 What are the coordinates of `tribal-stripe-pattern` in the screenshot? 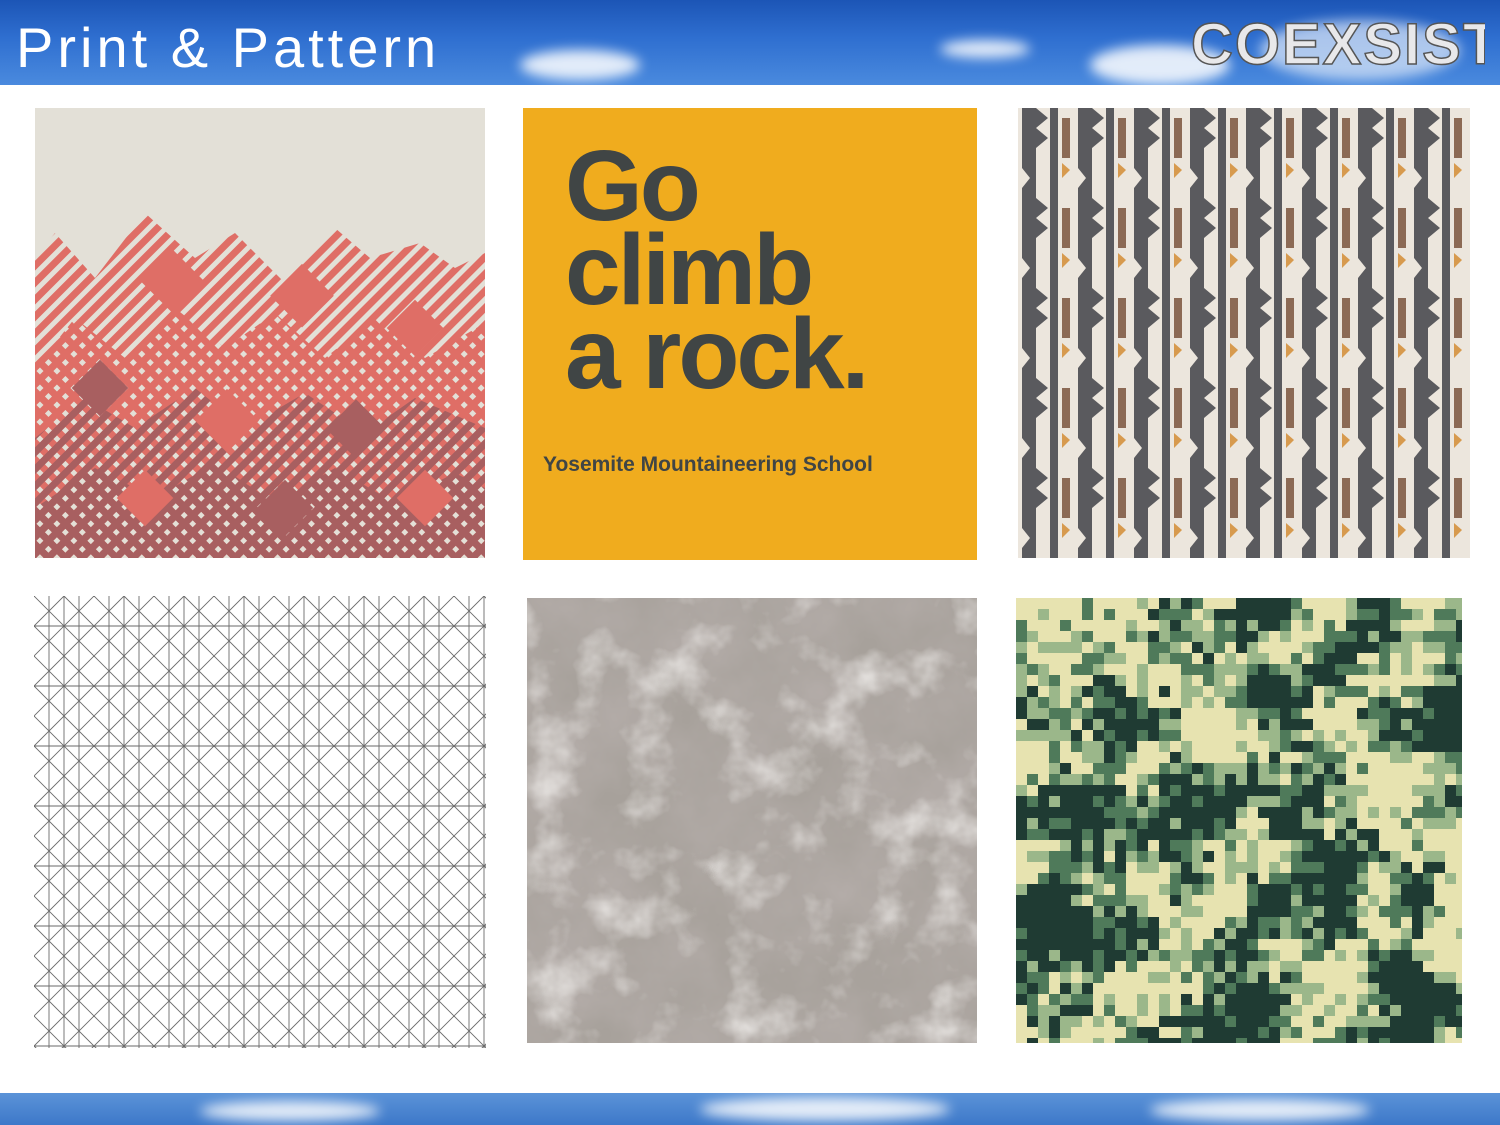 It's located at (1244, 333).